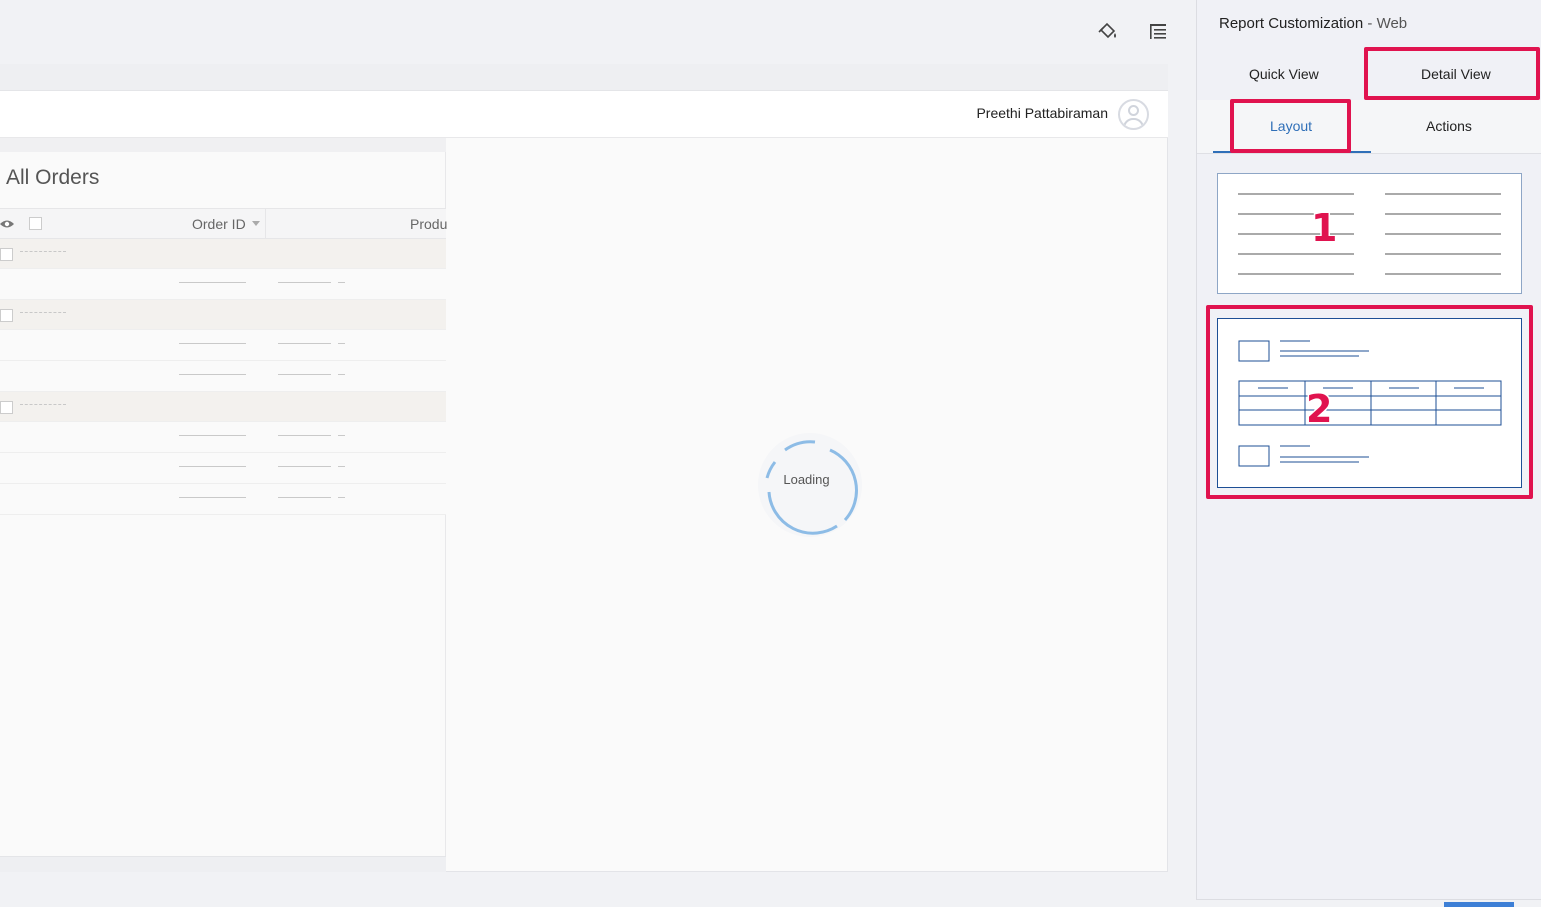  I want to click on highlight-layout, so click(1290, 126).